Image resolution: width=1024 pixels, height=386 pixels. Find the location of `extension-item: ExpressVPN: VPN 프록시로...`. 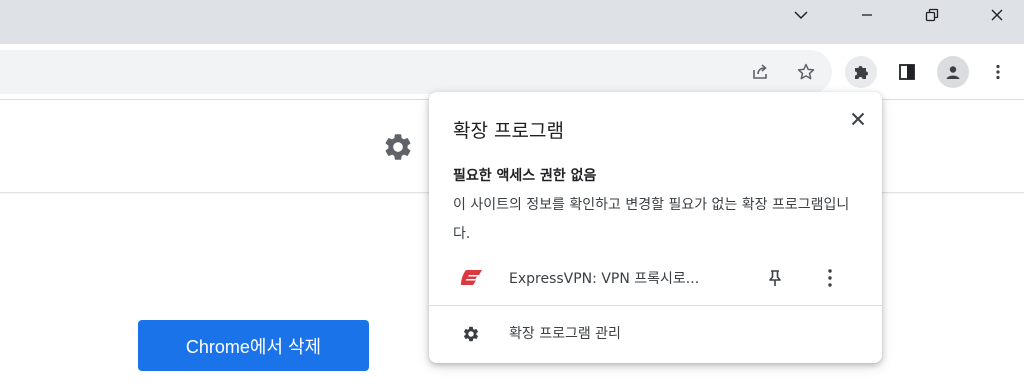

extension-item: ExpressVPN: VPN 프록시로... is located at coordinates (655, 278).